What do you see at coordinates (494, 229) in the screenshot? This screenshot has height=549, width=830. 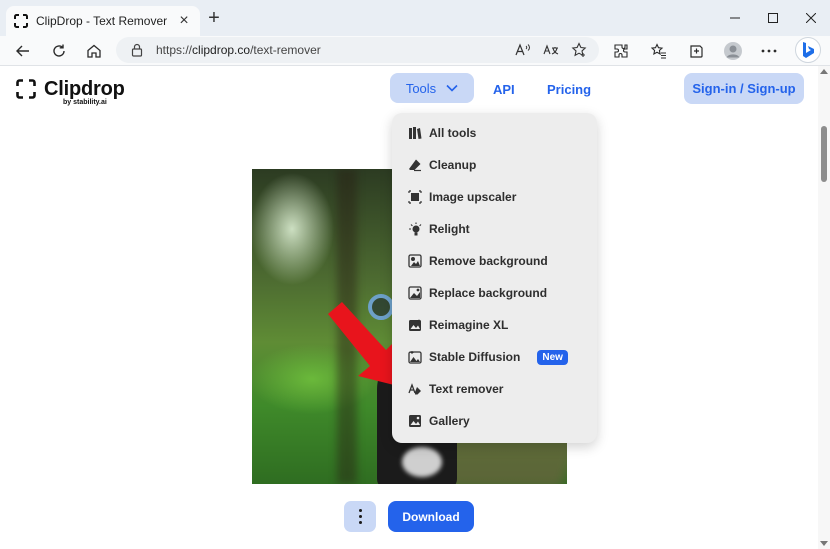 I see `menu-item-relight: Relight` at bounding box center [494, 229].